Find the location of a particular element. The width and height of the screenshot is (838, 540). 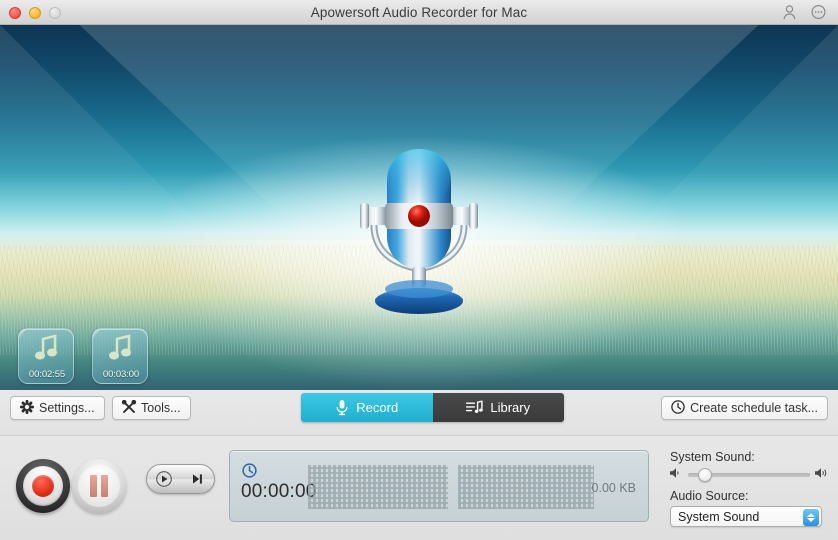

track-duration: 00:02:55 is located at coordinates (47, 374).